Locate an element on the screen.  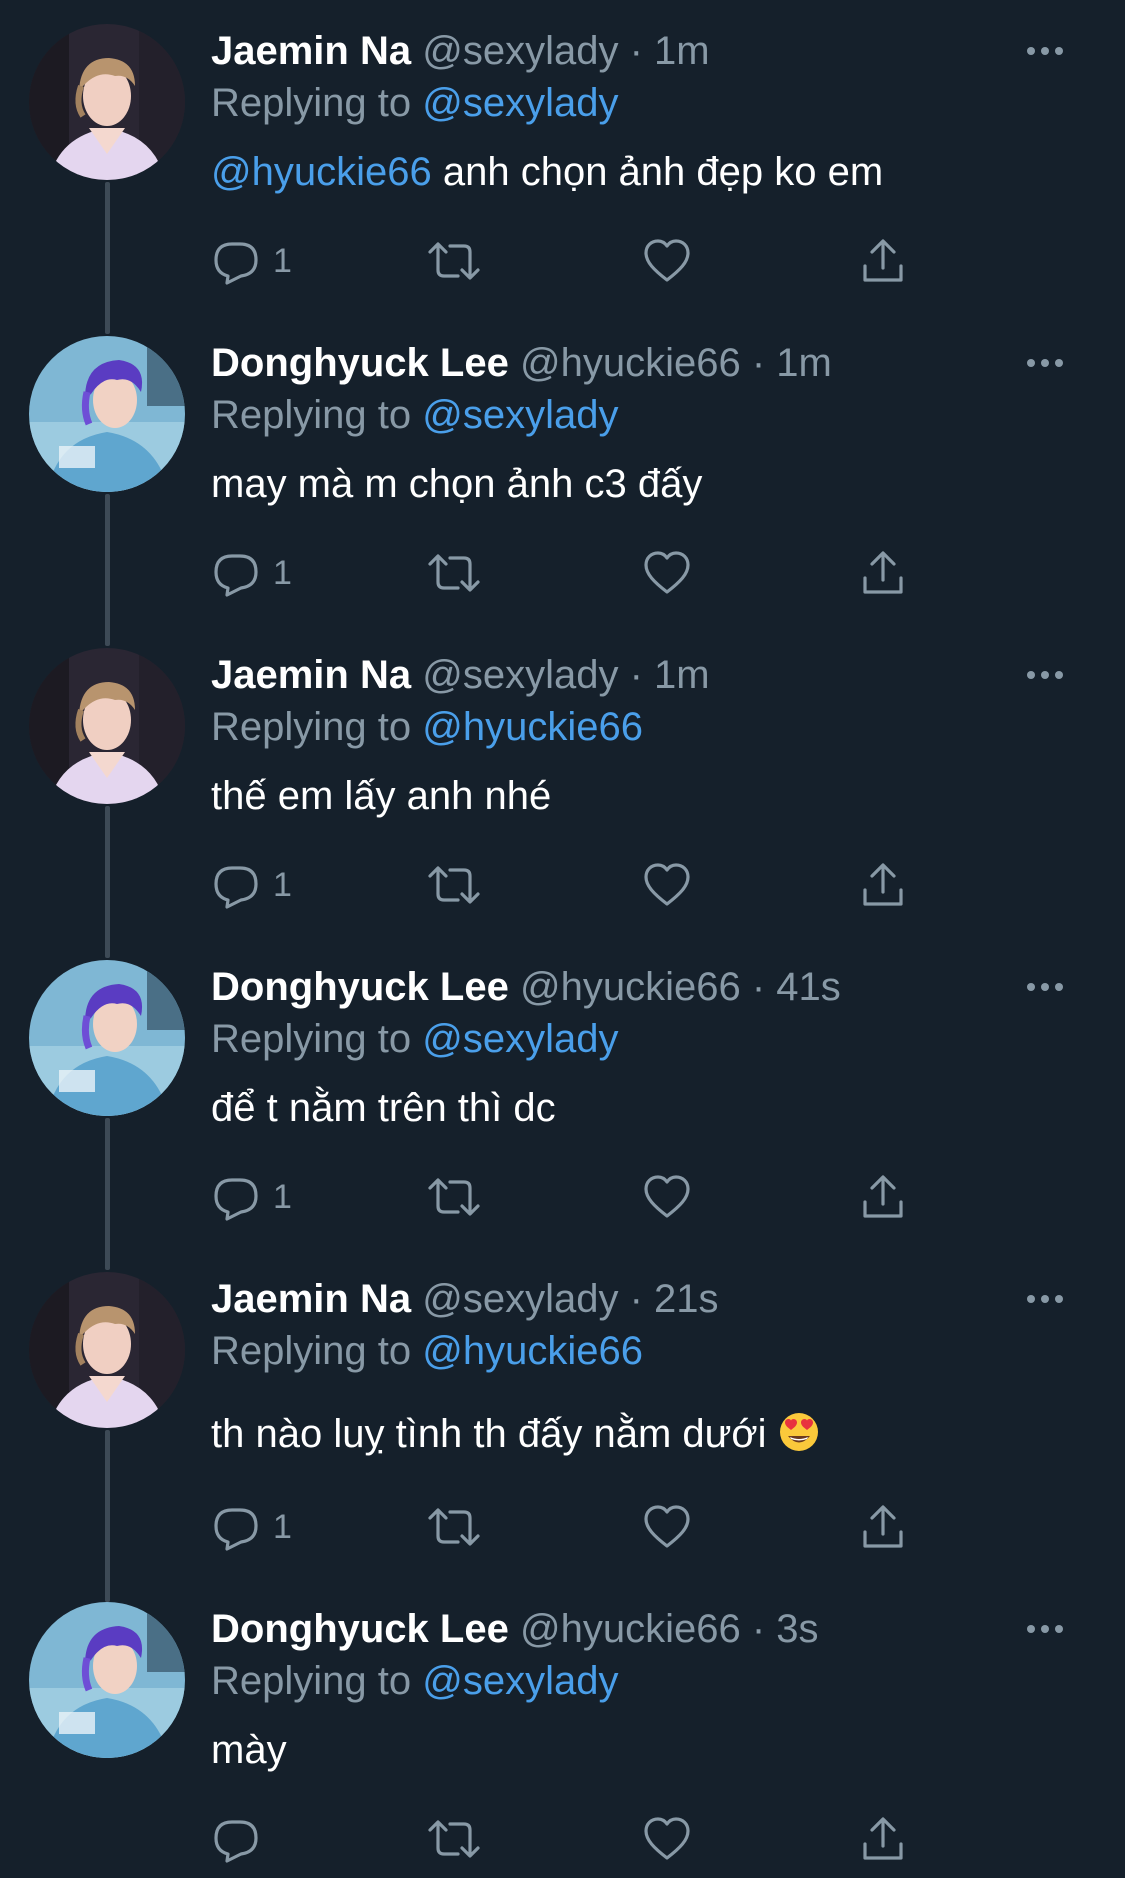
tweet-text: @hyuckie66 anh chọn ảnh đẹp ko em is located at coordinates (547, 172).